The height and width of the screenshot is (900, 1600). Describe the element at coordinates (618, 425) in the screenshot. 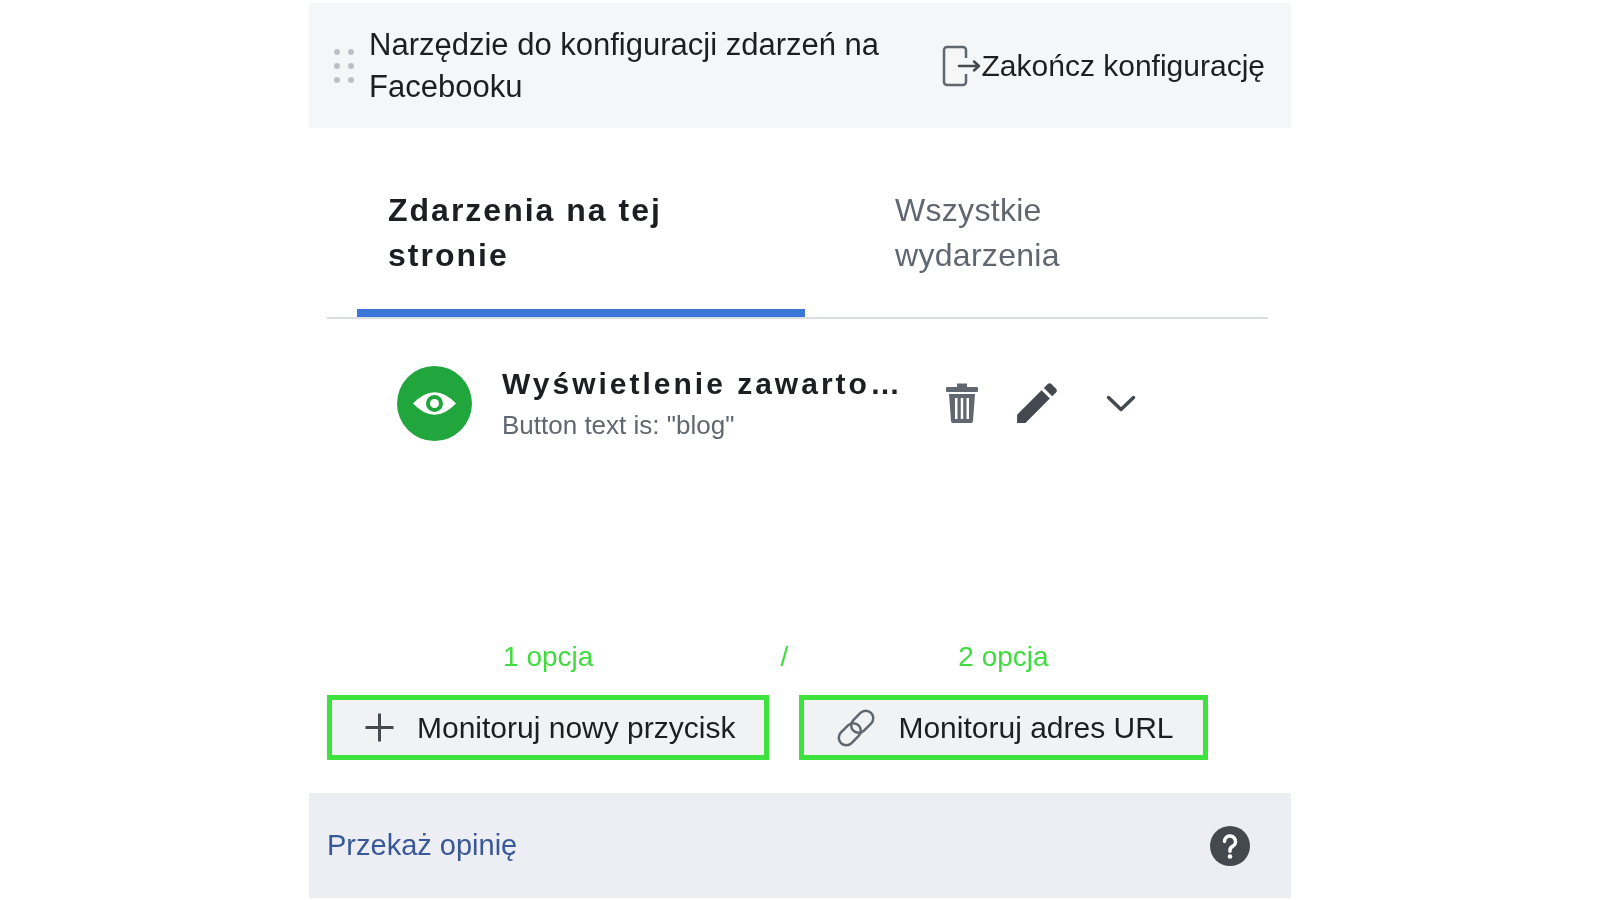

I see `event-description: Button text is: "blog"` at that location.